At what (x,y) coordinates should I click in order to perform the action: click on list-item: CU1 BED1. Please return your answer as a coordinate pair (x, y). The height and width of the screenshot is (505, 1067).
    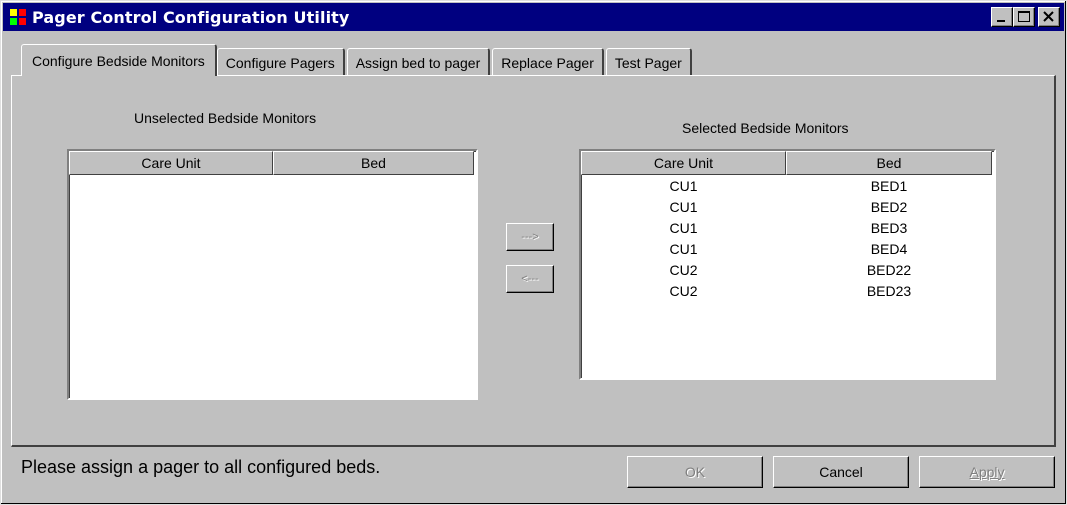
    Looking at the image, I should click on (787, 185).